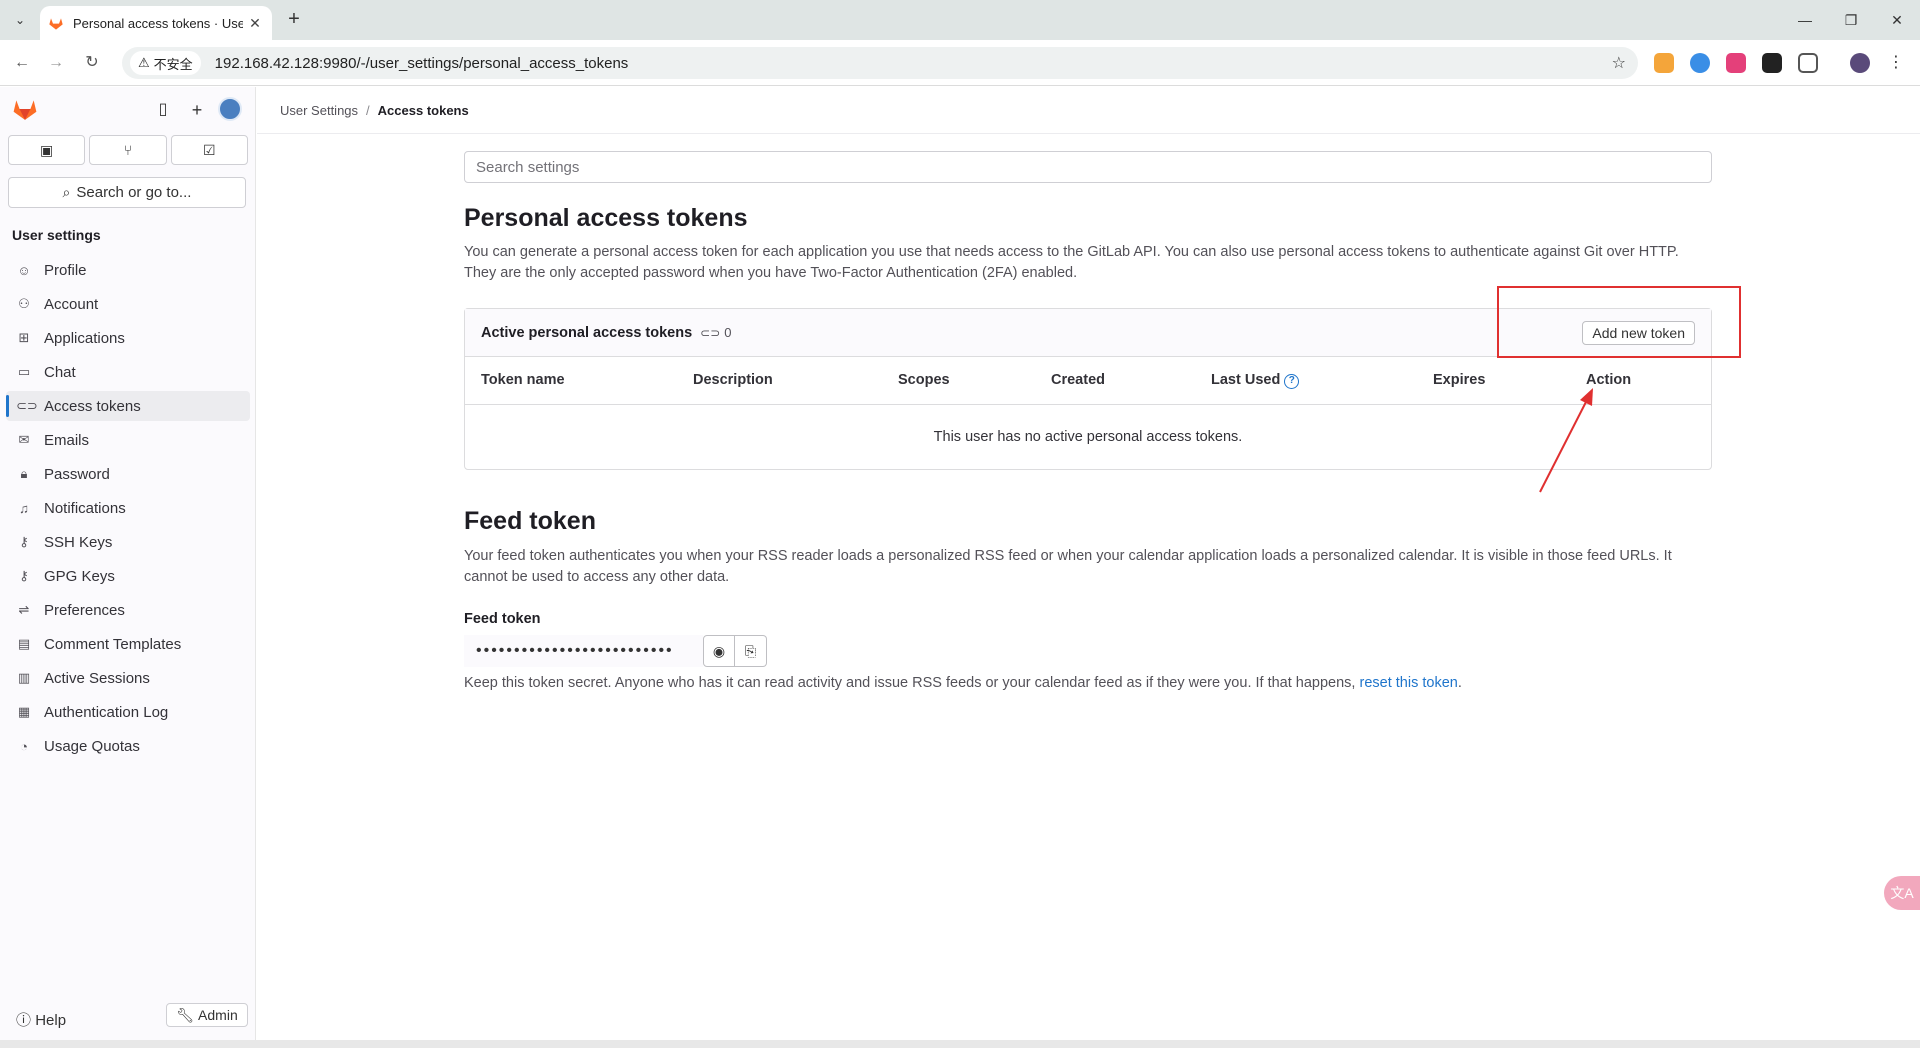 This screenshot has height=1048, width=1920. I want to click on question-help-icon: ?, so click(1292, 381).